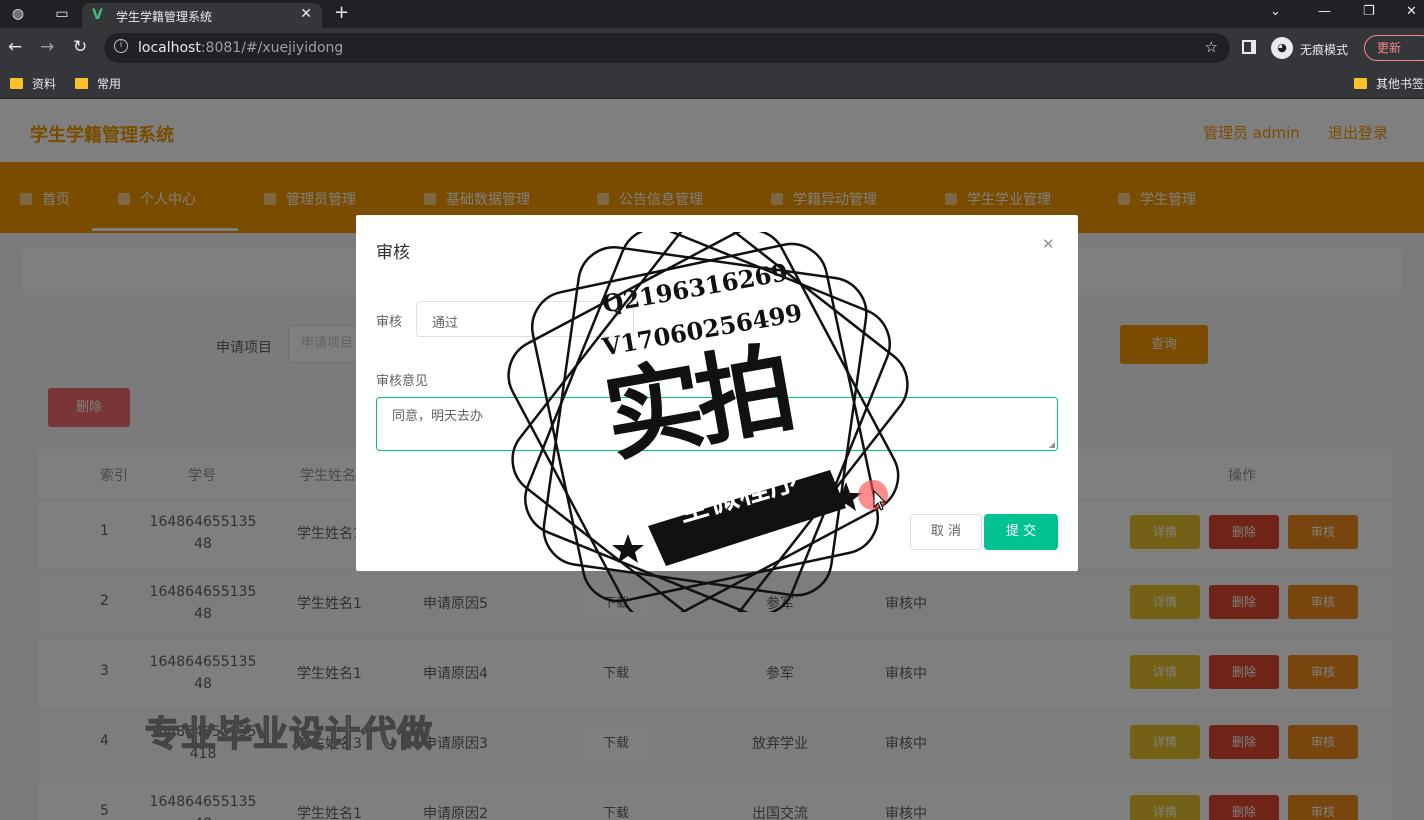  Describe the element at coordinates (946, 532) in the screenshot. I see `cancel-button: 取 消` at that location.